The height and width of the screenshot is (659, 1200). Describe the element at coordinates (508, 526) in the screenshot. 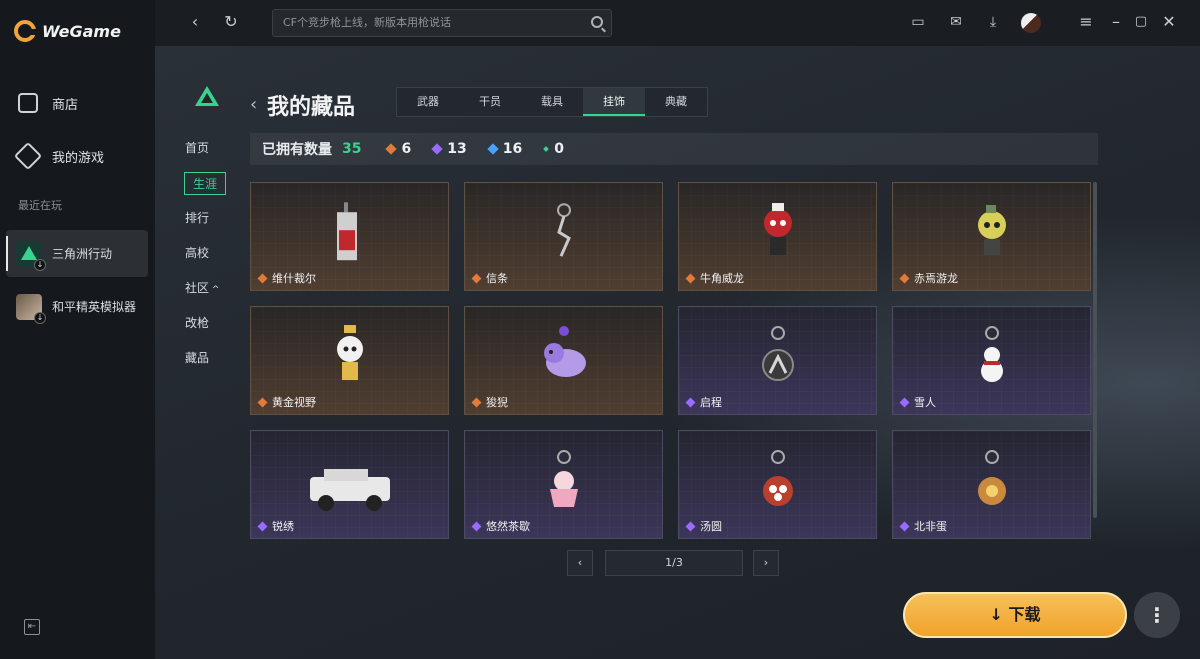

I see `card-name-text: 悠然茶歇` at that location.